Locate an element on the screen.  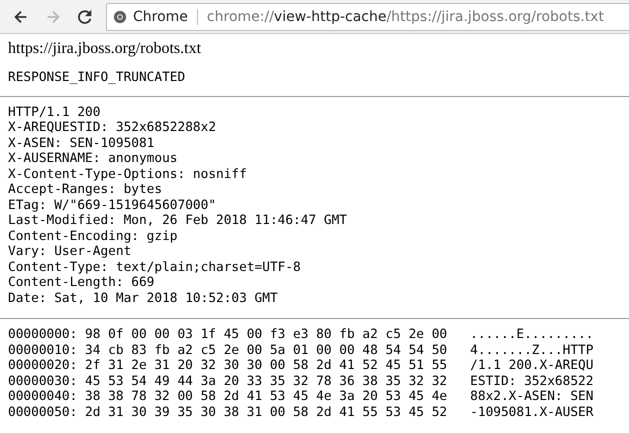
ascii-text: -1095081.X-AUSER is located at coordinates (532, 412).